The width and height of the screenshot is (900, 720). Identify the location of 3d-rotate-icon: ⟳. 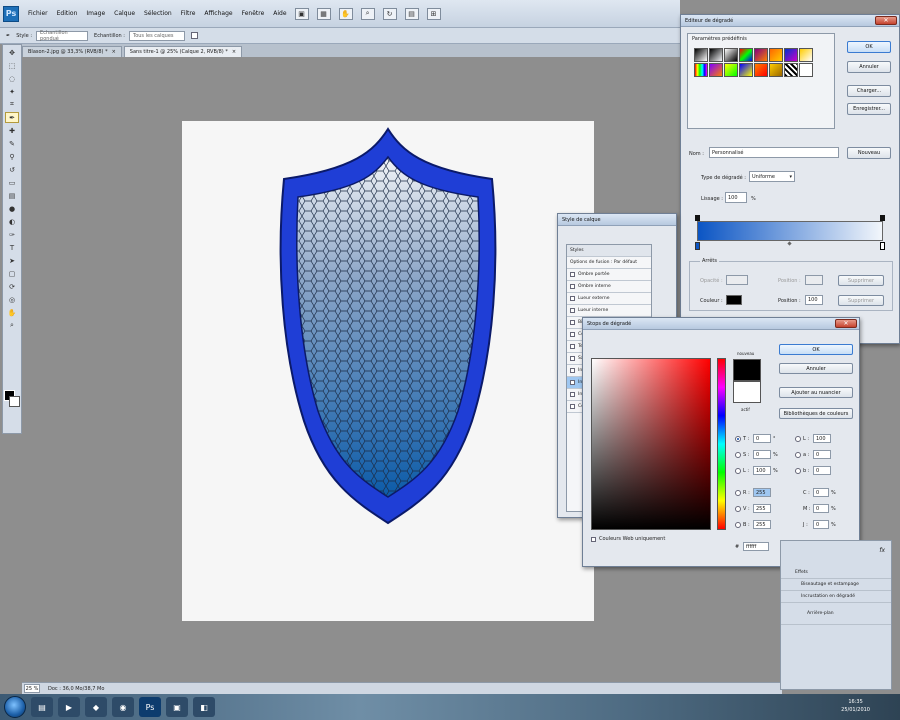
(12, 286).